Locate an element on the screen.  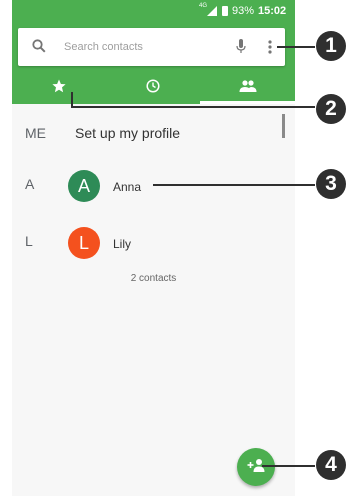
callout-badge-2: 2 is located at coordinates (331, 109).